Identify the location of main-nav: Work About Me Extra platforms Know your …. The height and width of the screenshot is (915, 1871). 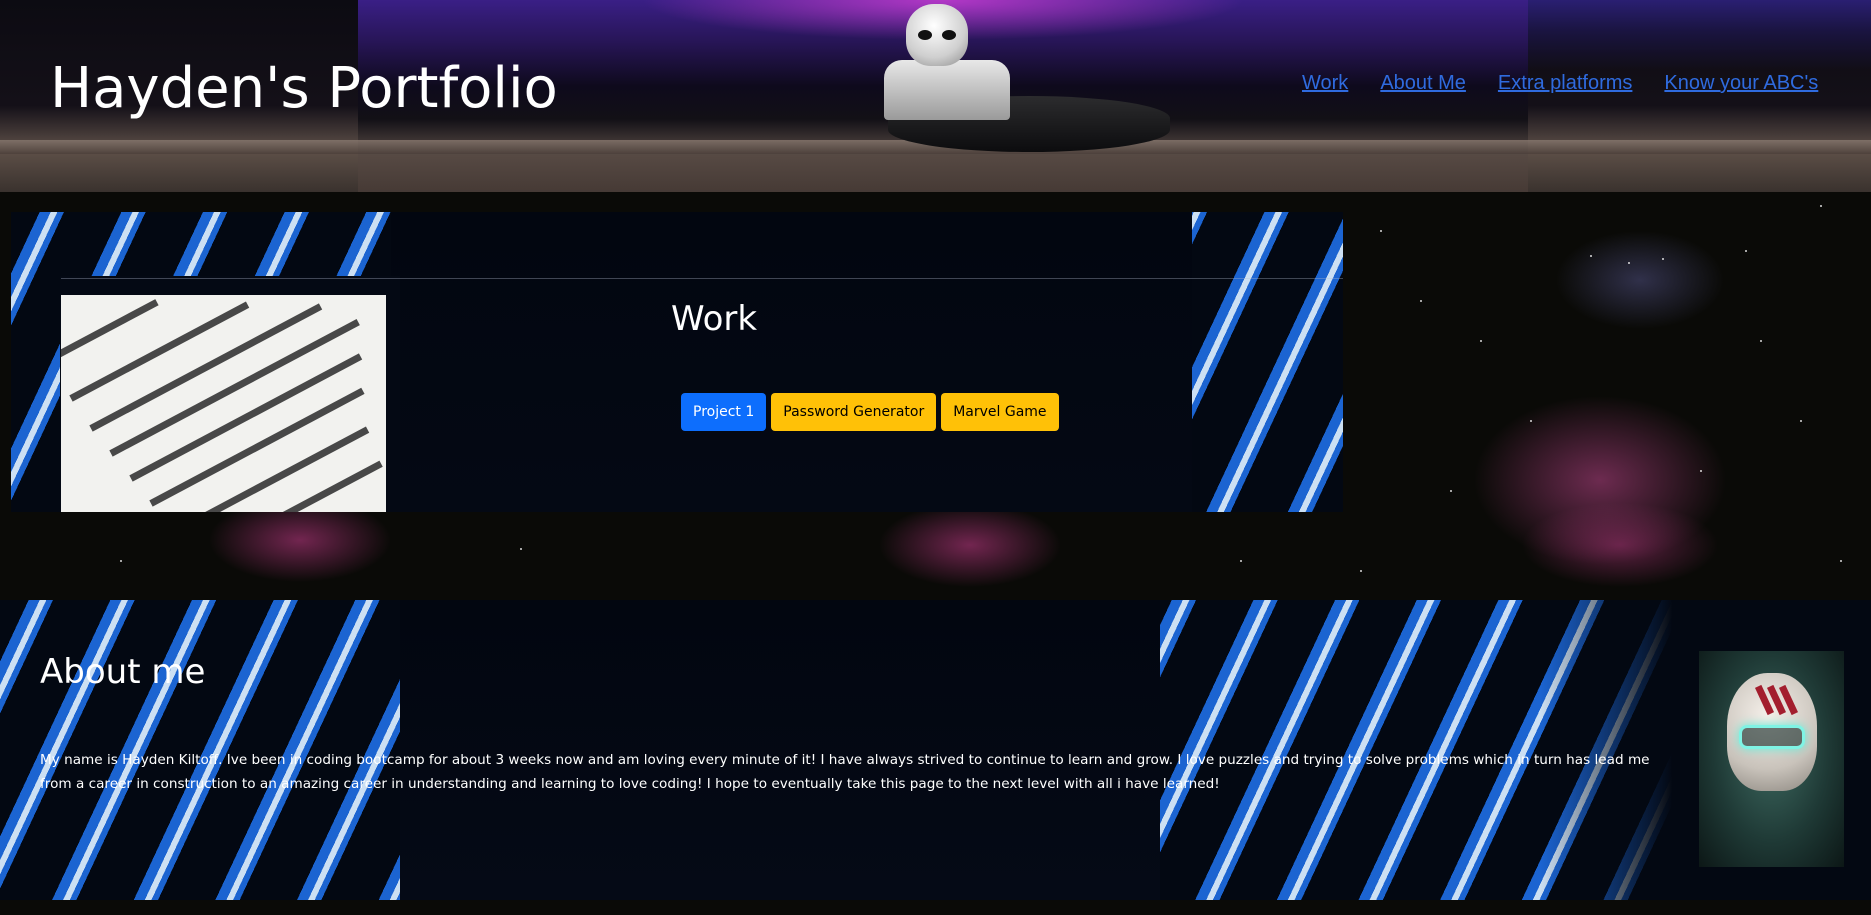
(1560, 83).